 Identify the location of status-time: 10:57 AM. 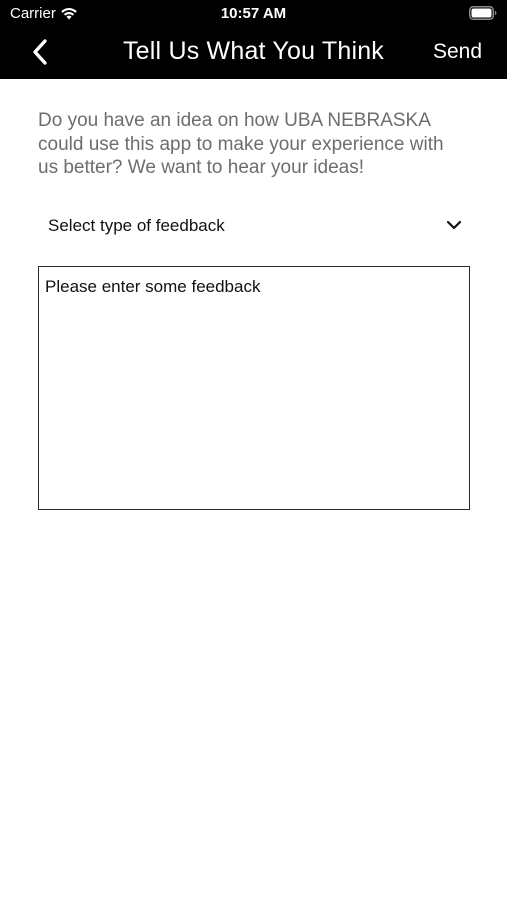
(253, 13).